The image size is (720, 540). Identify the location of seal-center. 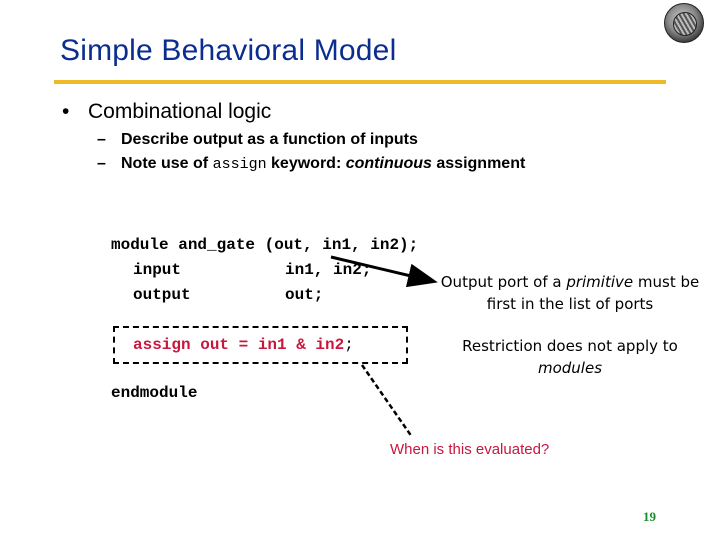
(685, 24).